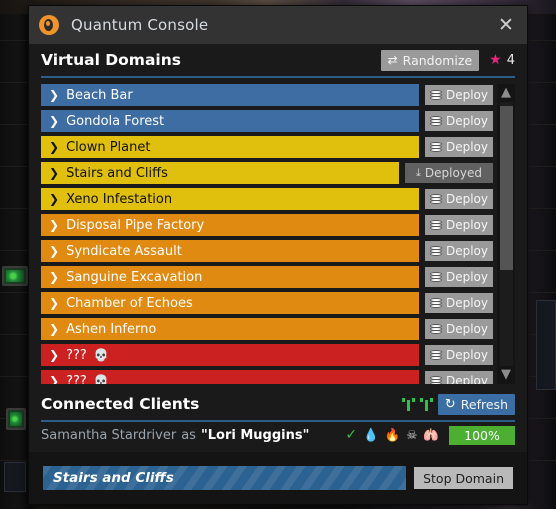  I want to click on star-count: 4, so click(510, 60).